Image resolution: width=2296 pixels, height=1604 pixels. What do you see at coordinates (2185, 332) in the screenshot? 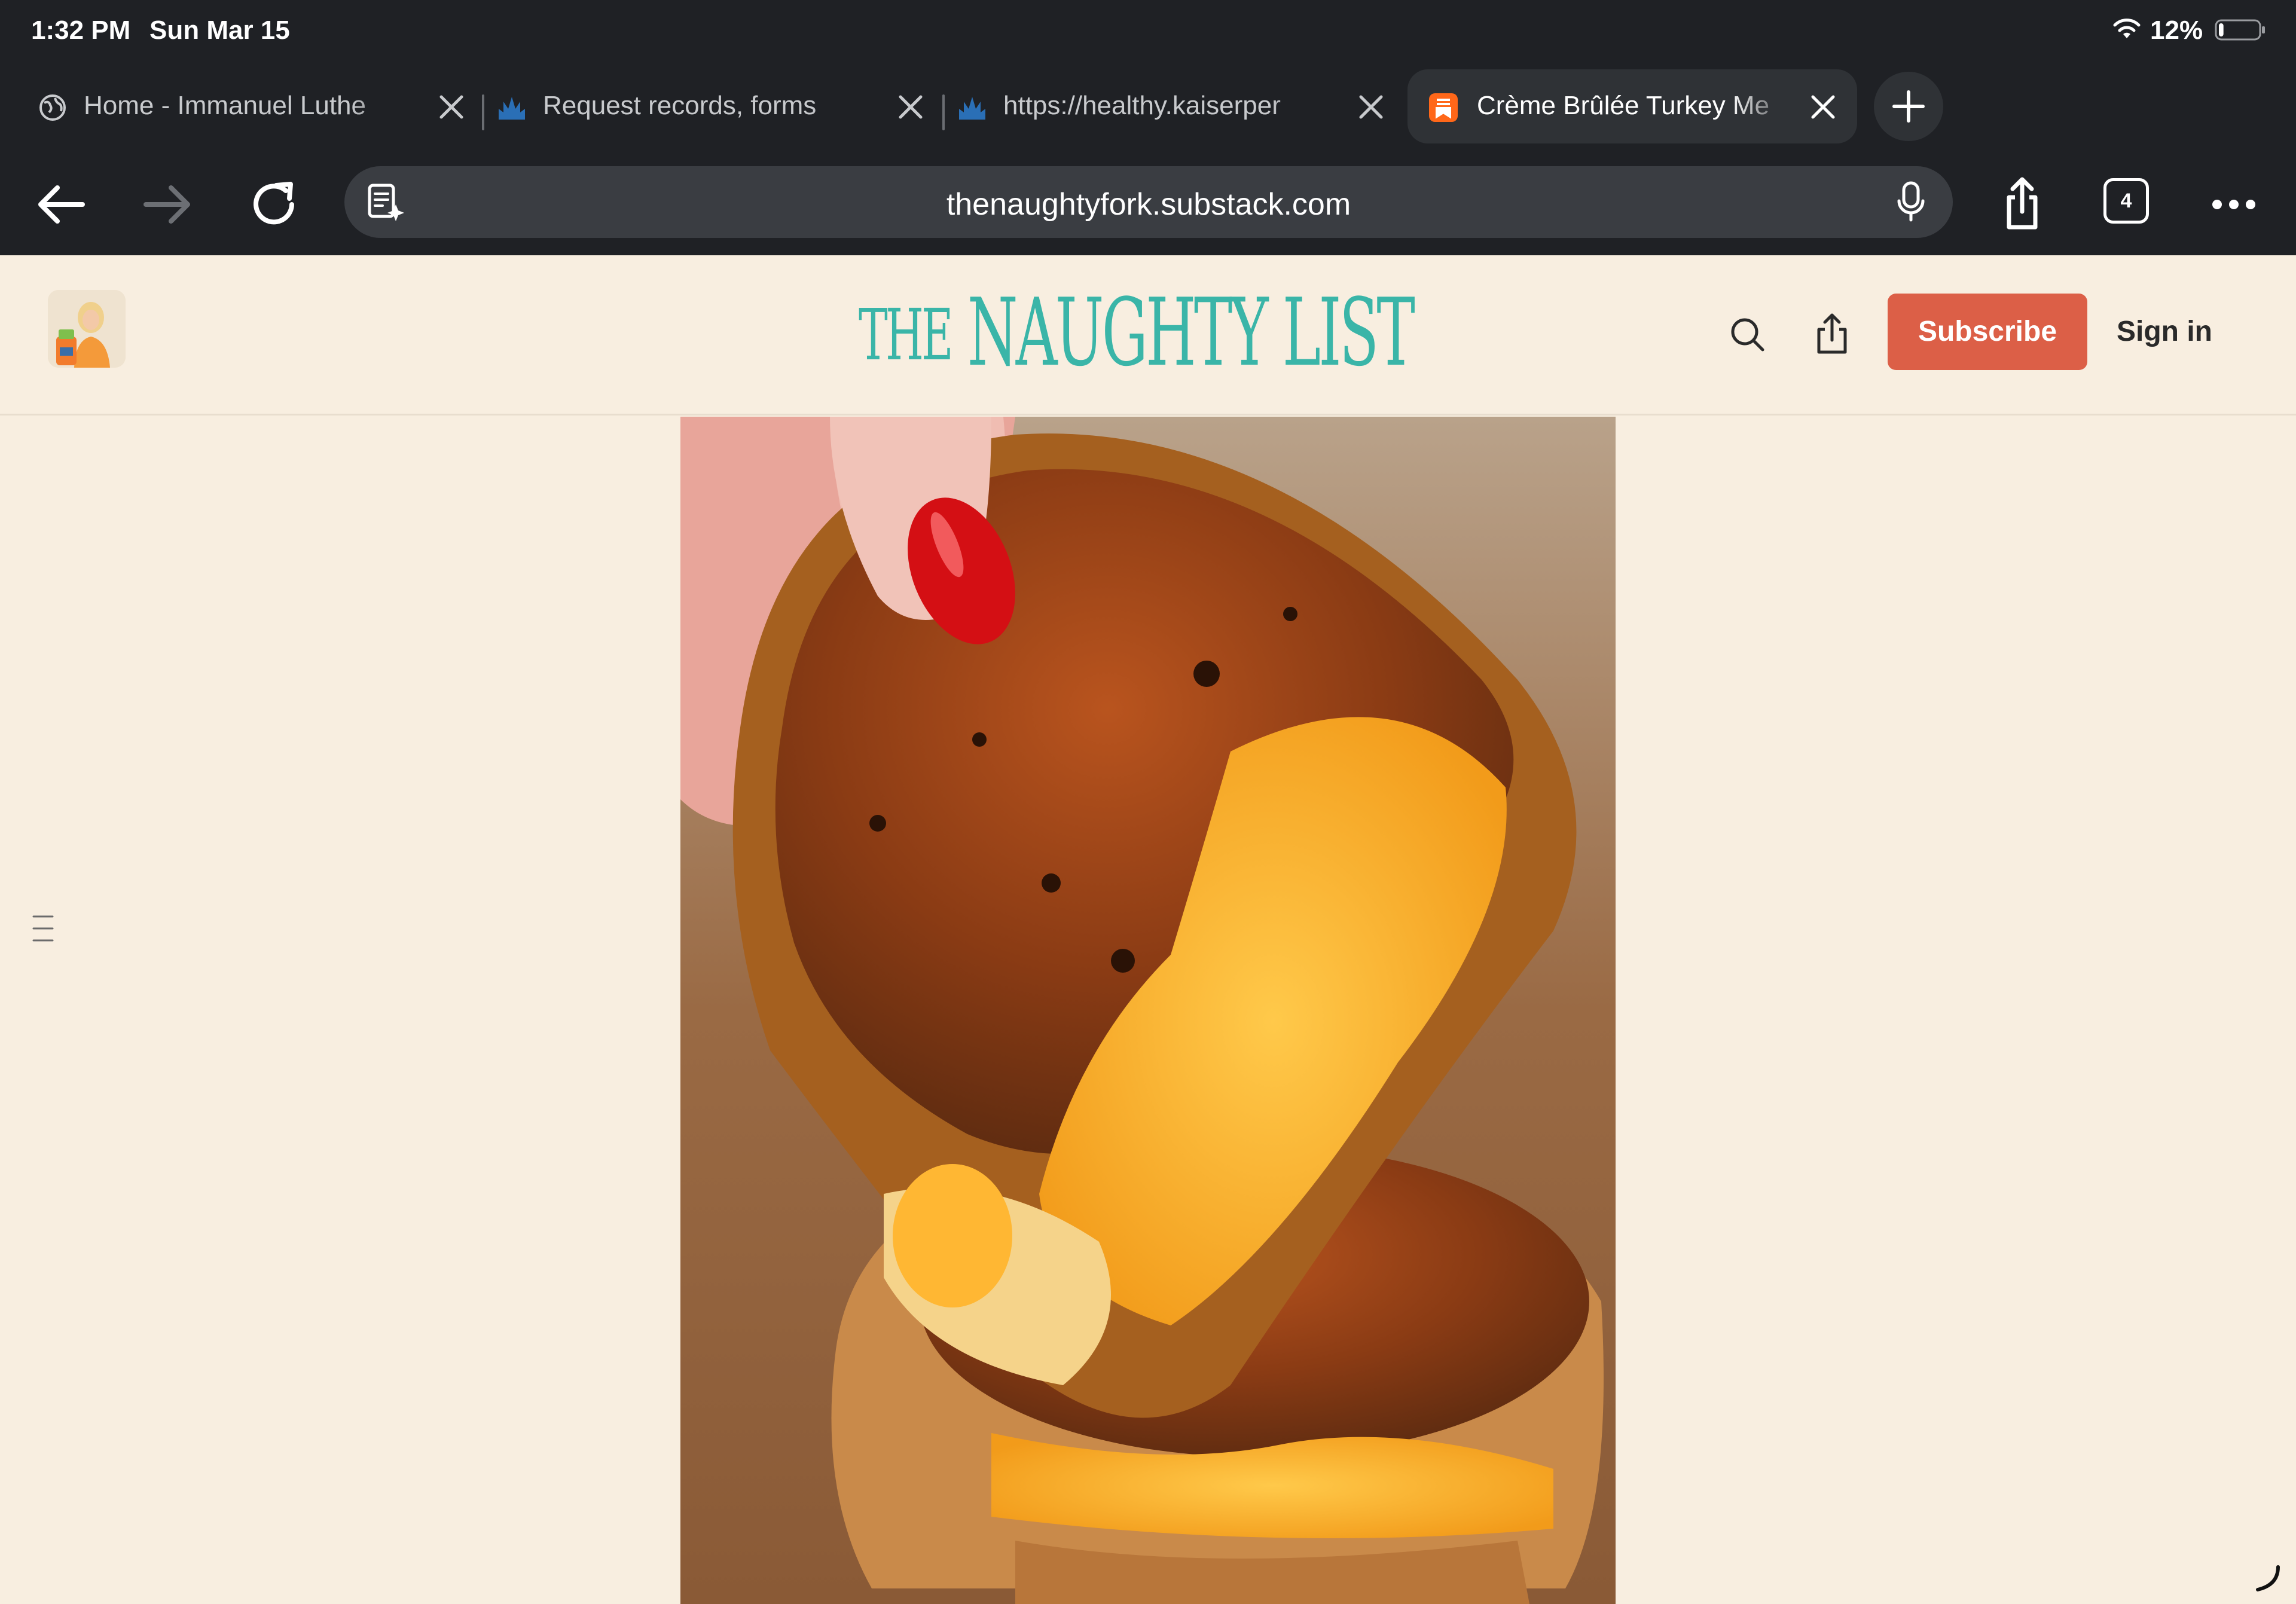
I see `sign-in-link: Sign in` at bounding box center [2185, 332].